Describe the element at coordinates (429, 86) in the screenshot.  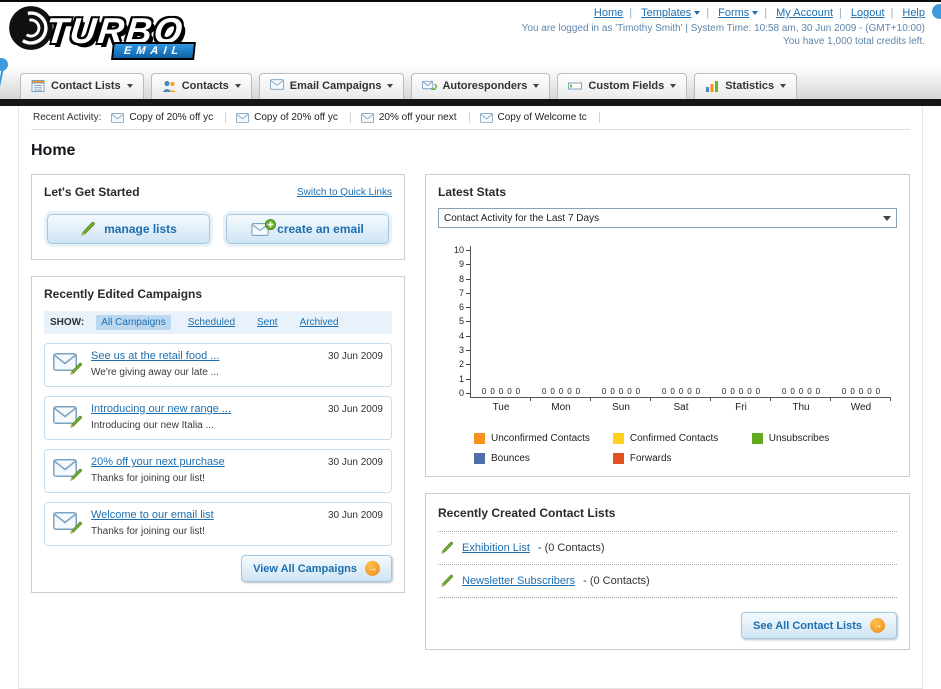
I see `autoresponders-icon` at that location.